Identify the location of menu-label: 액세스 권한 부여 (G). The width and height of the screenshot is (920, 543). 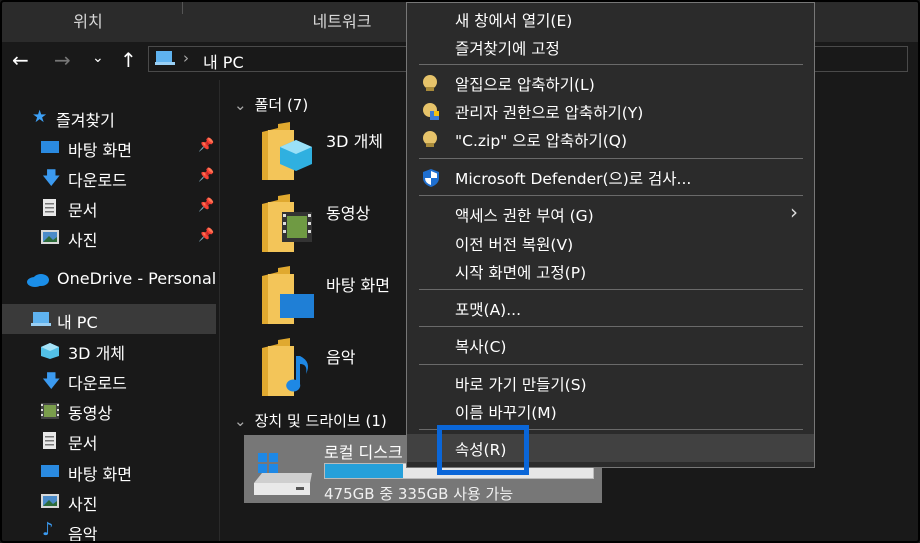
(524, 216).